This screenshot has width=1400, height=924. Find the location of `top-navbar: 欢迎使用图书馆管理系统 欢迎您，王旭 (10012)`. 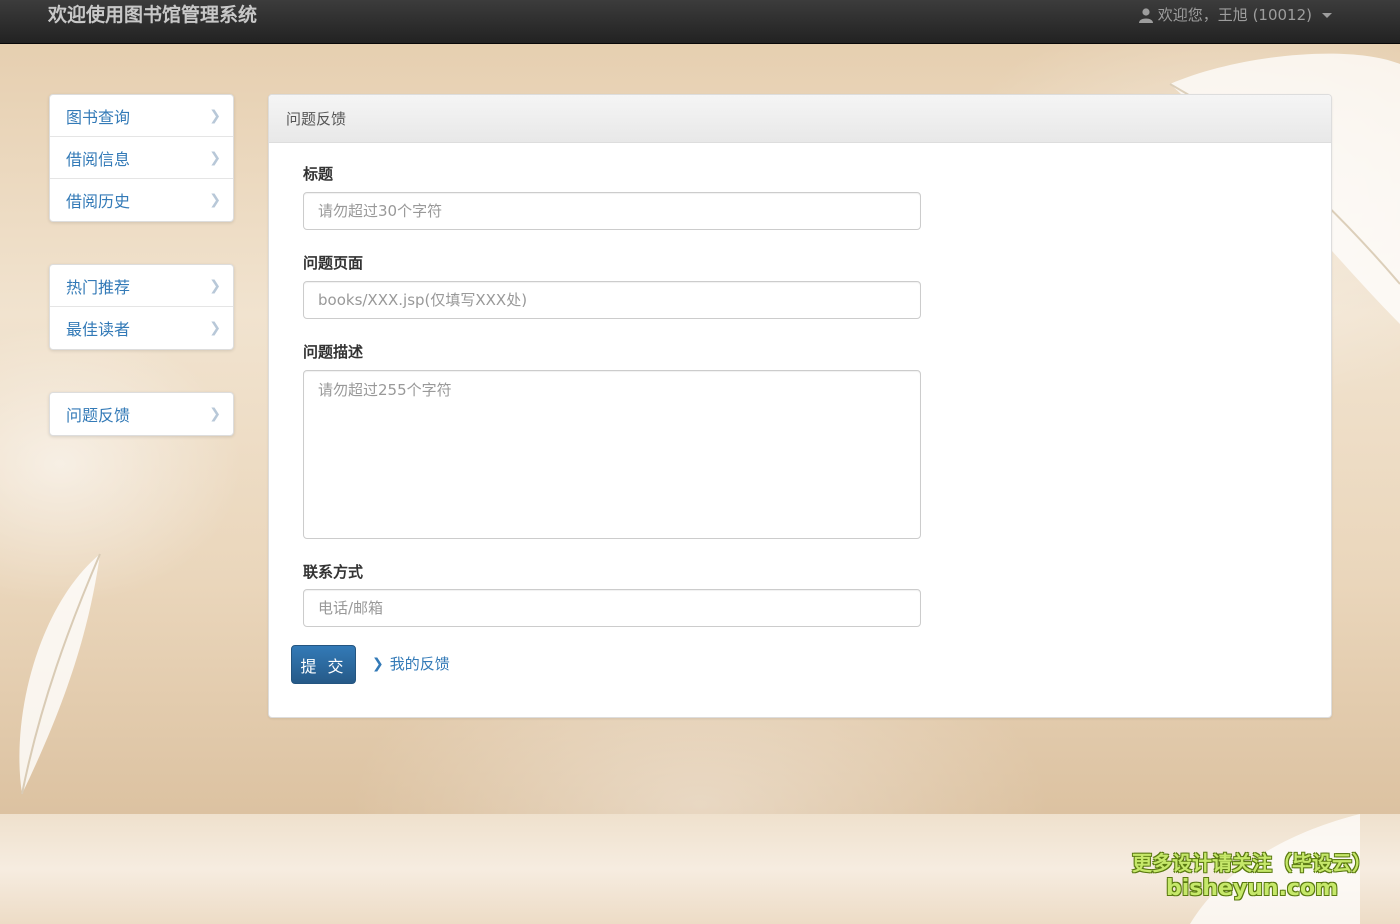

top-navbar: 欢迎使用图书馆管理系统 欢迎您，王旭 (10012) is located at coordinates (700, 22).